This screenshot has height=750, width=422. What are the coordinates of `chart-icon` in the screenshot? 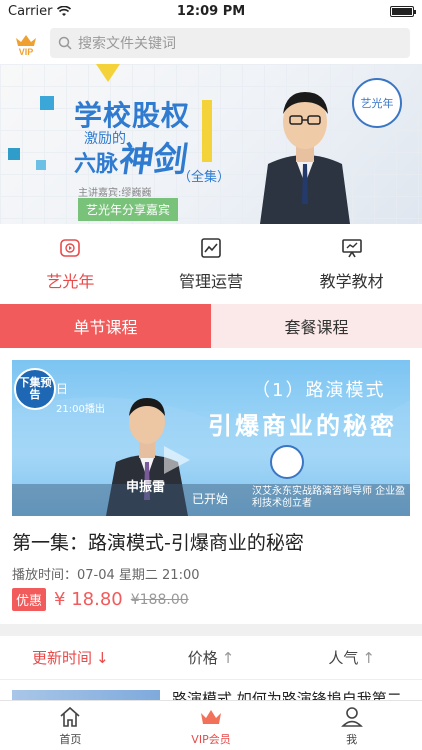 It's located at (211, 248).